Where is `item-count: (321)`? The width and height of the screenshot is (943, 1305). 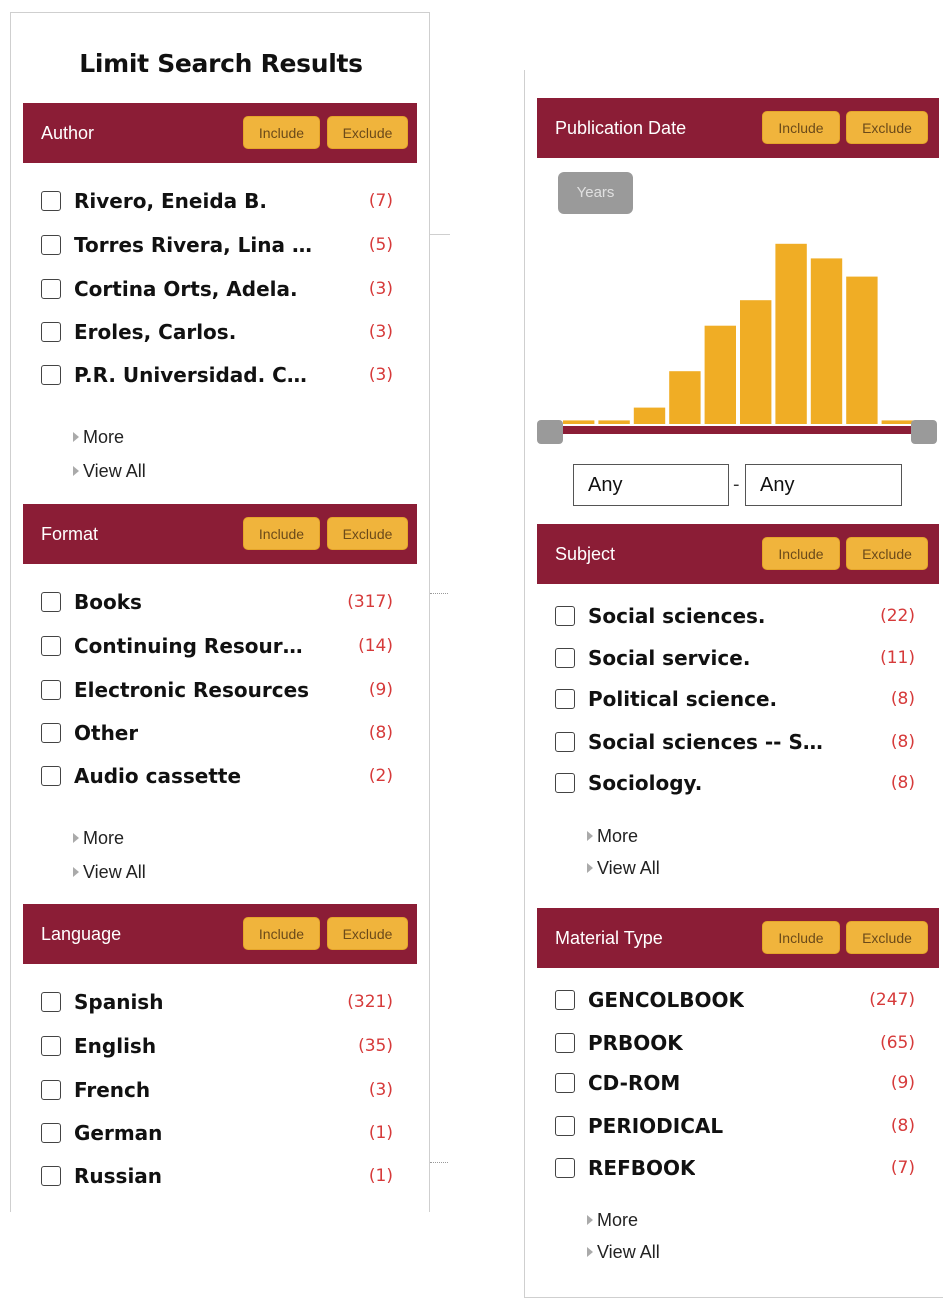 item-count: (321) is located at coordinates (370, 1002).